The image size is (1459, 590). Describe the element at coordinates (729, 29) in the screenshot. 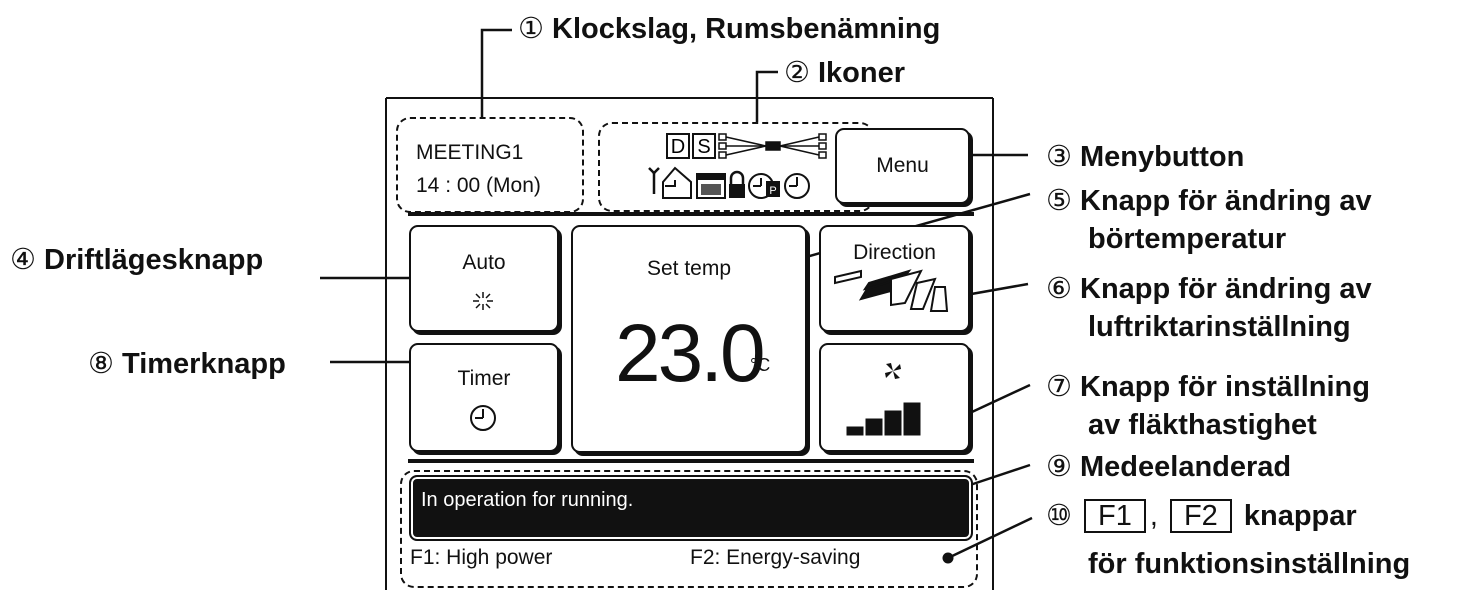

I see `callout-clock-room: ① Klockslag, Rumsbenämning` at that location.